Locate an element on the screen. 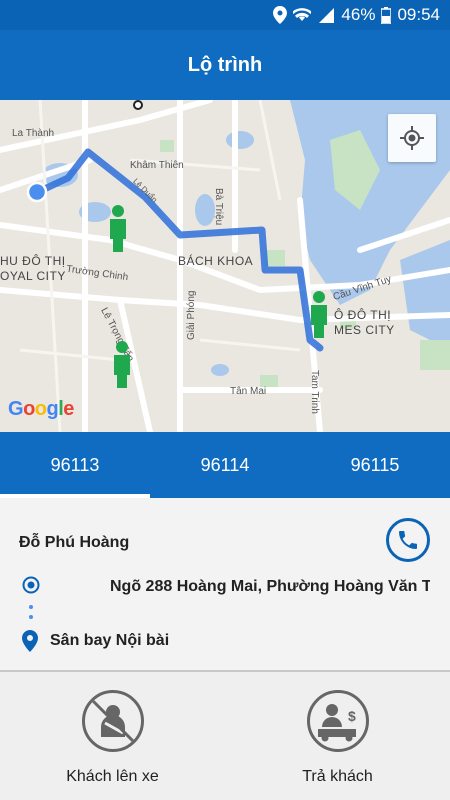 This screenshot has height=800, width=450. customer-name: Đỗ Phú Hoàng is located at coordinates (74, 542).